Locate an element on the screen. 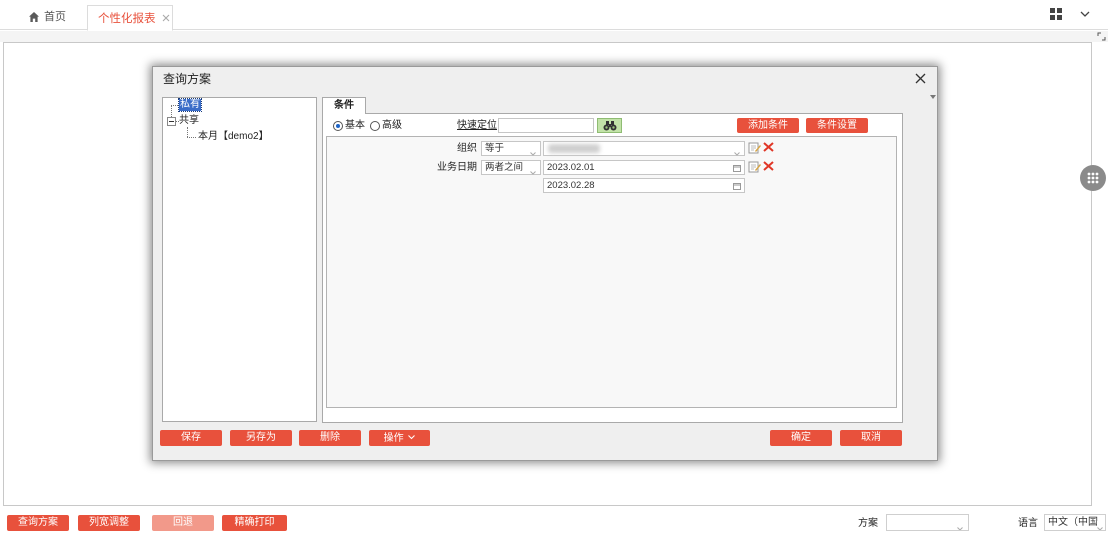 Image resolution: width=1108 pixels, height=543 pixels. quick-locate-input is located at coordinates (546, 125).